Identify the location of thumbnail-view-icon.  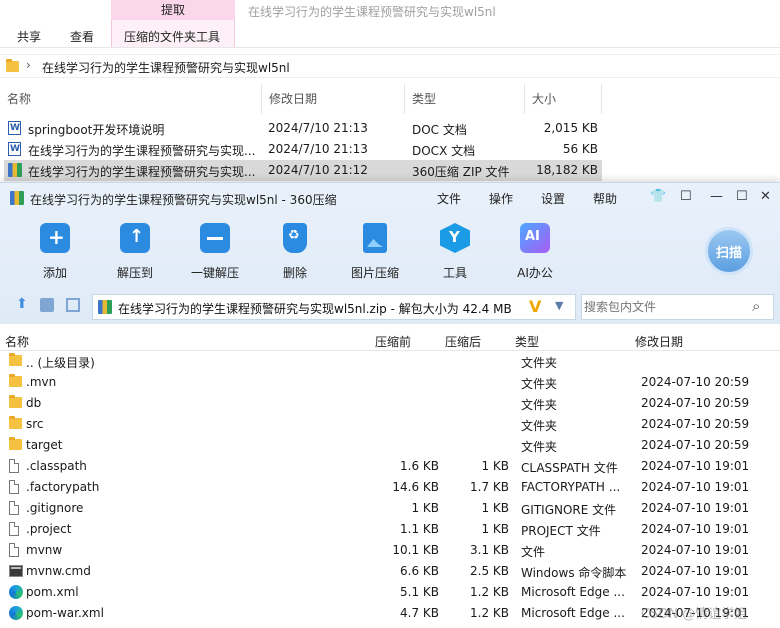
(47, 305).